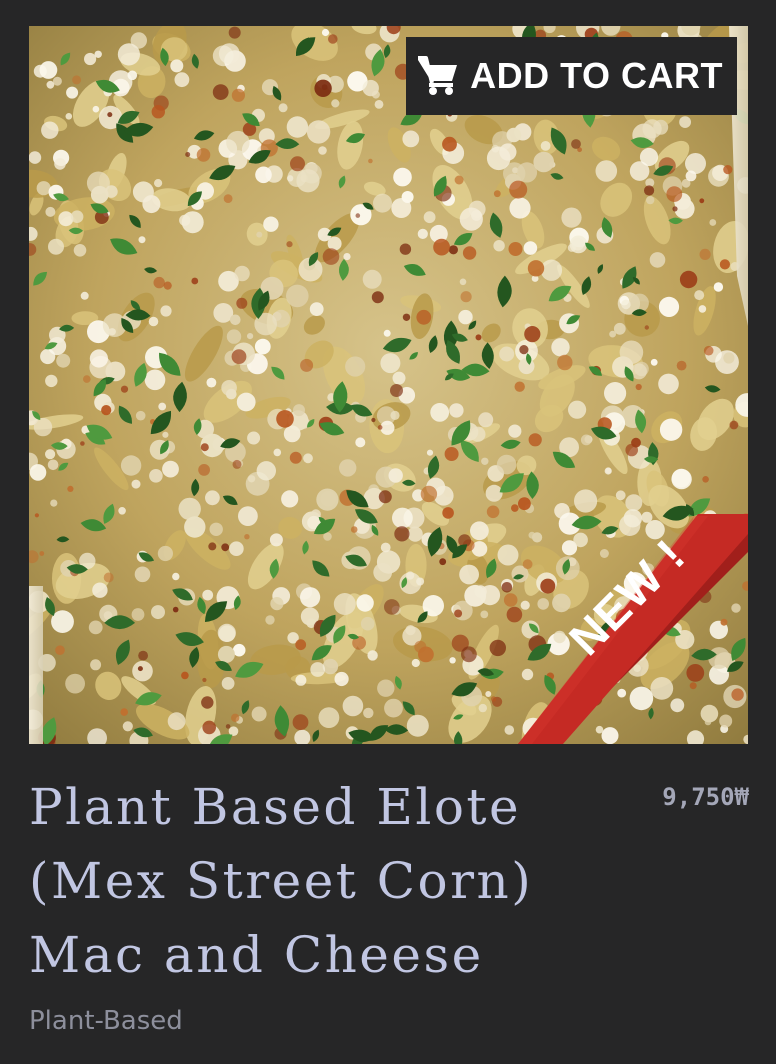 Image resolution: width=776 pixels, height=1064 pixels. Describe the element at coordinates (106, 1021) in the screenshot. I see `product-category: Plant-Based` at that location.